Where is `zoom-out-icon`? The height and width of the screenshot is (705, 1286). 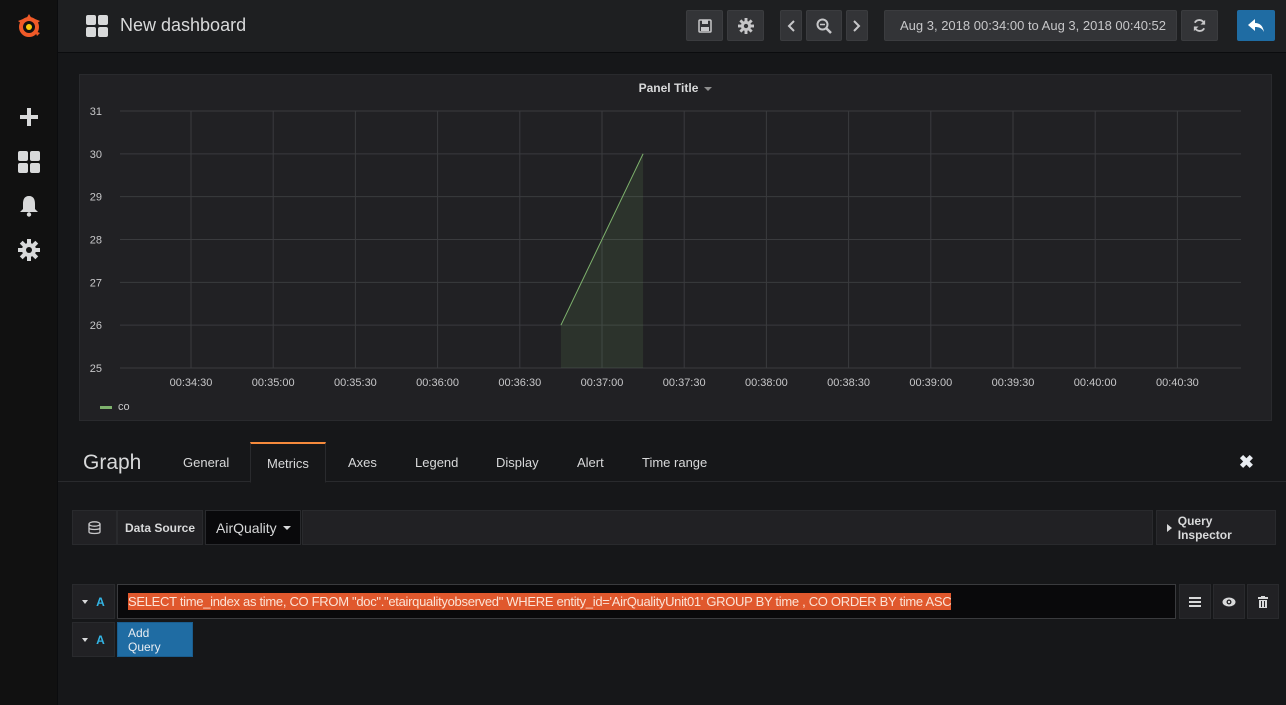 zoom-out-icon is located at coordinates (824, 26).